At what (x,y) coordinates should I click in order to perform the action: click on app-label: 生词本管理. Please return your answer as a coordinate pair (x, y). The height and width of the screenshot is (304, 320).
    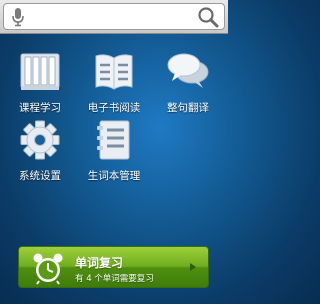
    Looking at the image, I should click on (114, 176).